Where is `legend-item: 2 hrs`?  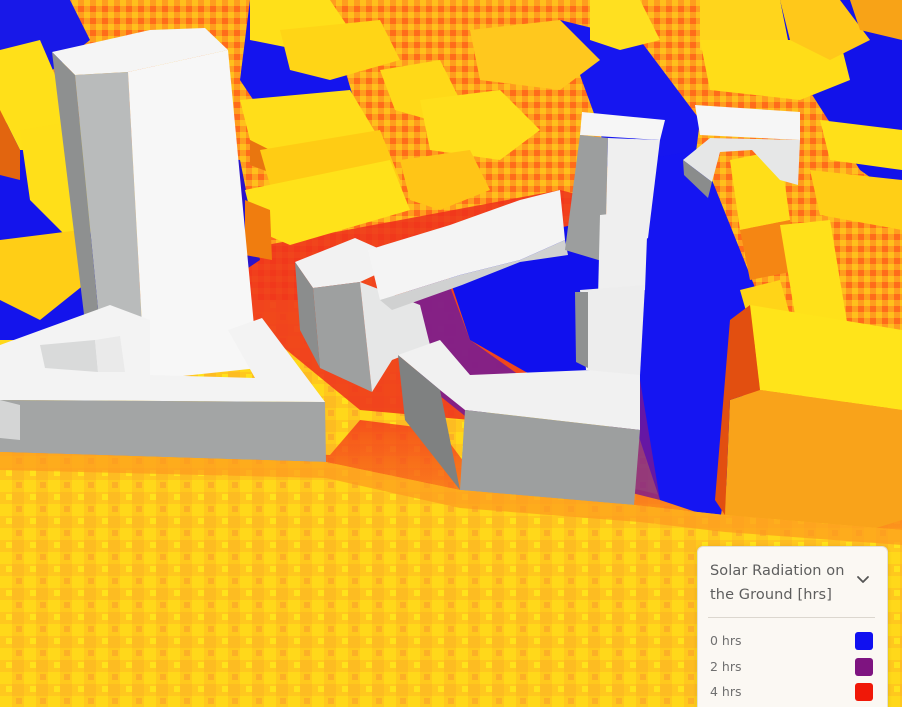
legend-item: 2 hrs is located at coordinates (792, 666).